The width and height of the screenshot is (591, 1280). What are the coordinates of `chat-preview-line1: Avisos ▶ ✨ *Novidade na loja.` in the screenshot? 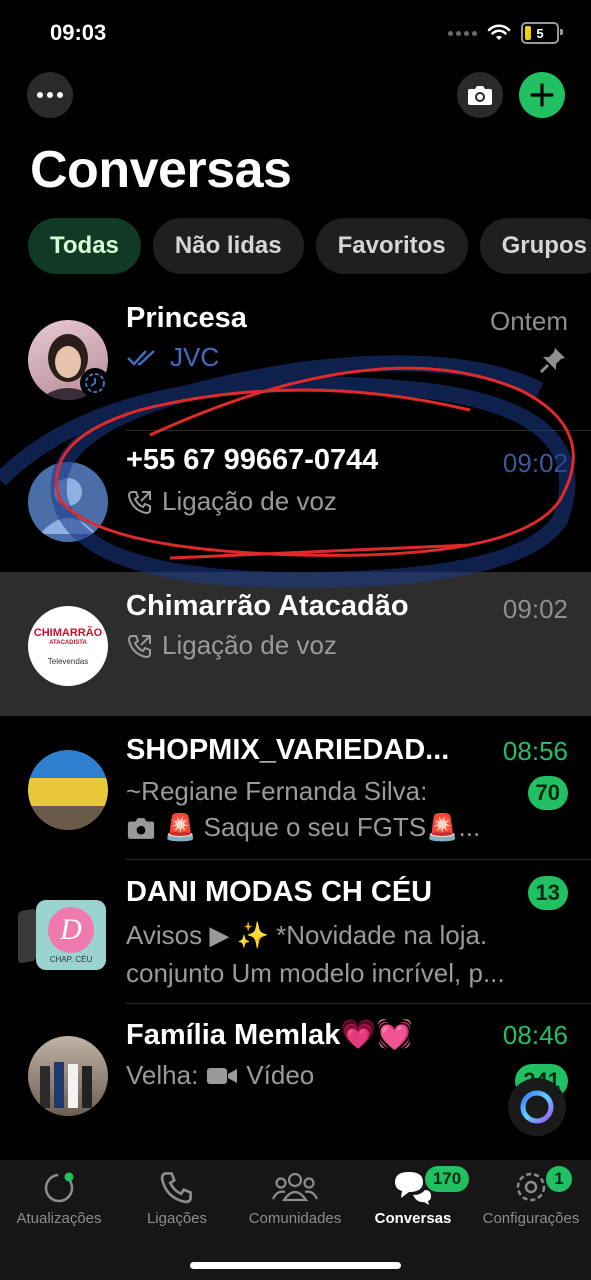 It's located at (307, 935).